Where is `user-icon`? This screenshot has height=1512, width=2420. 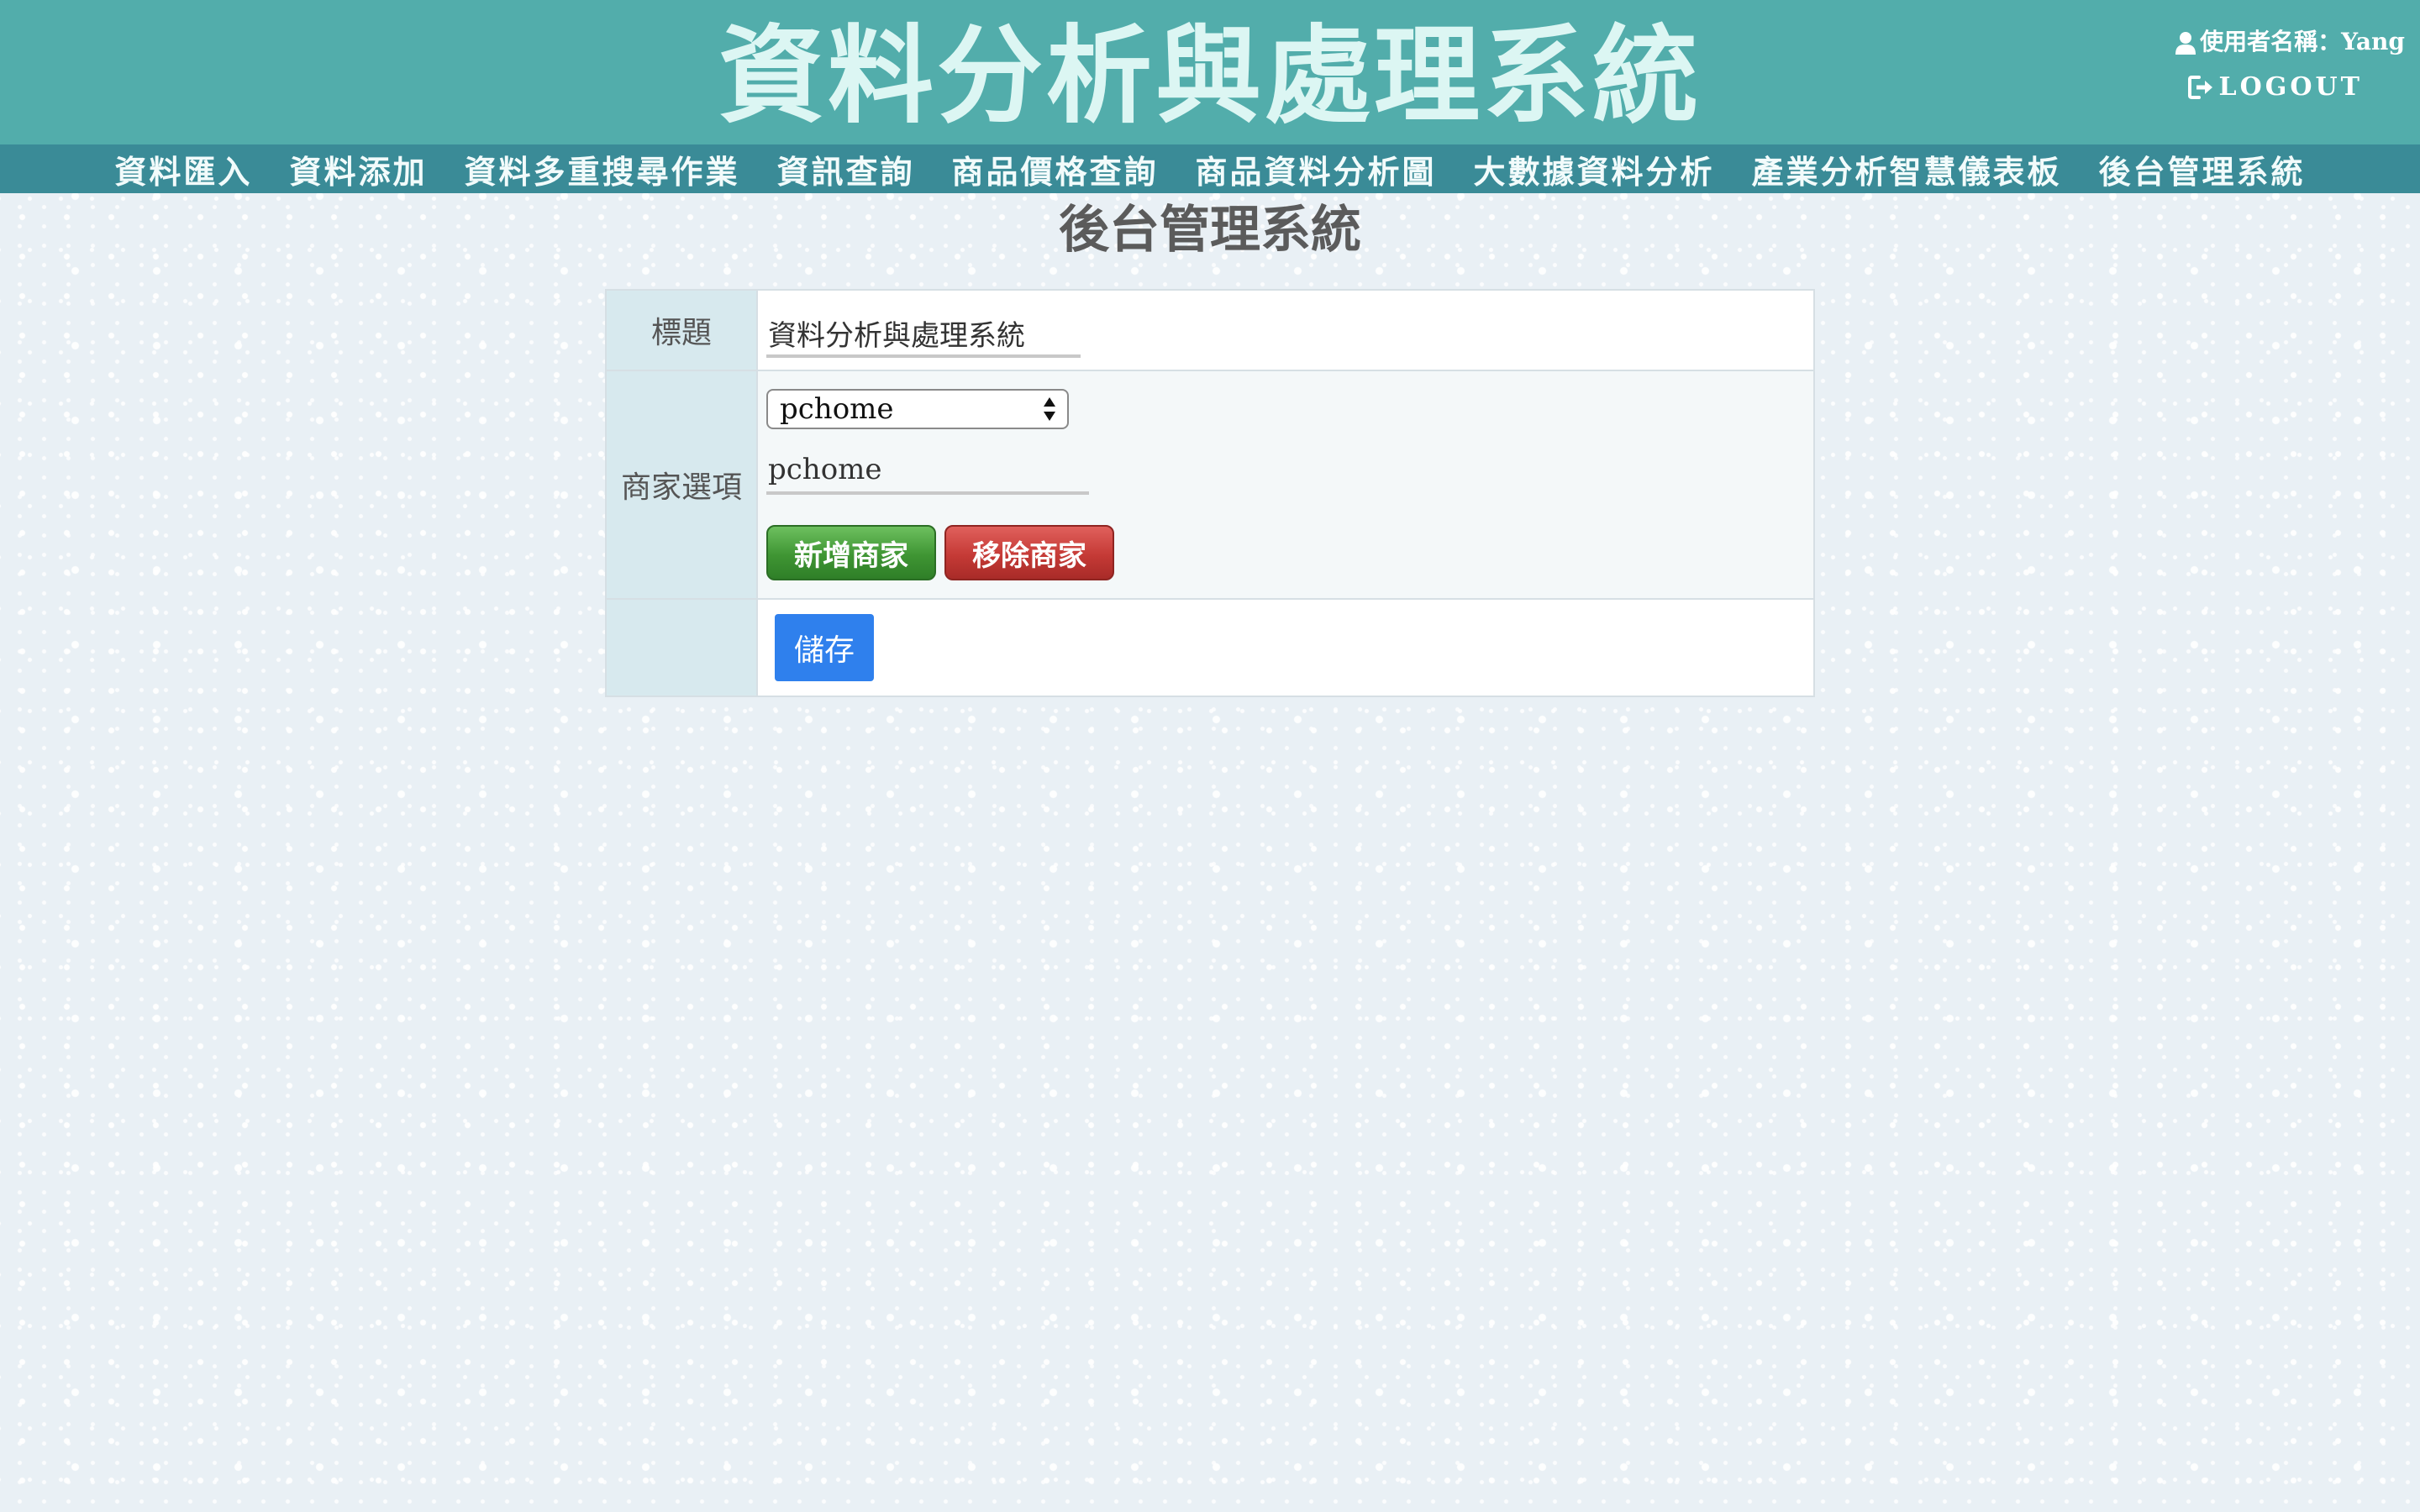
user-icon is located at coordinates (2185, 42).